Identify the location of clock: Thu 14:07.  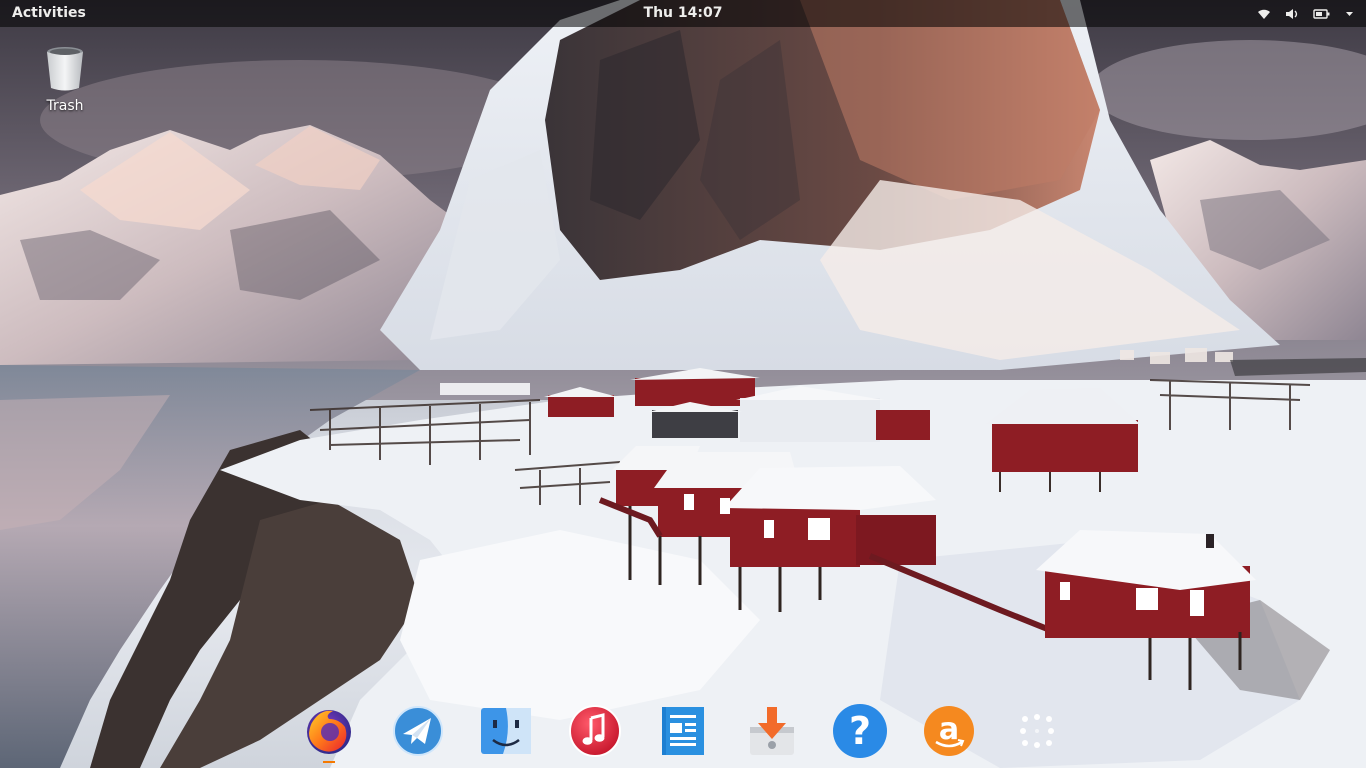
(683, 13).